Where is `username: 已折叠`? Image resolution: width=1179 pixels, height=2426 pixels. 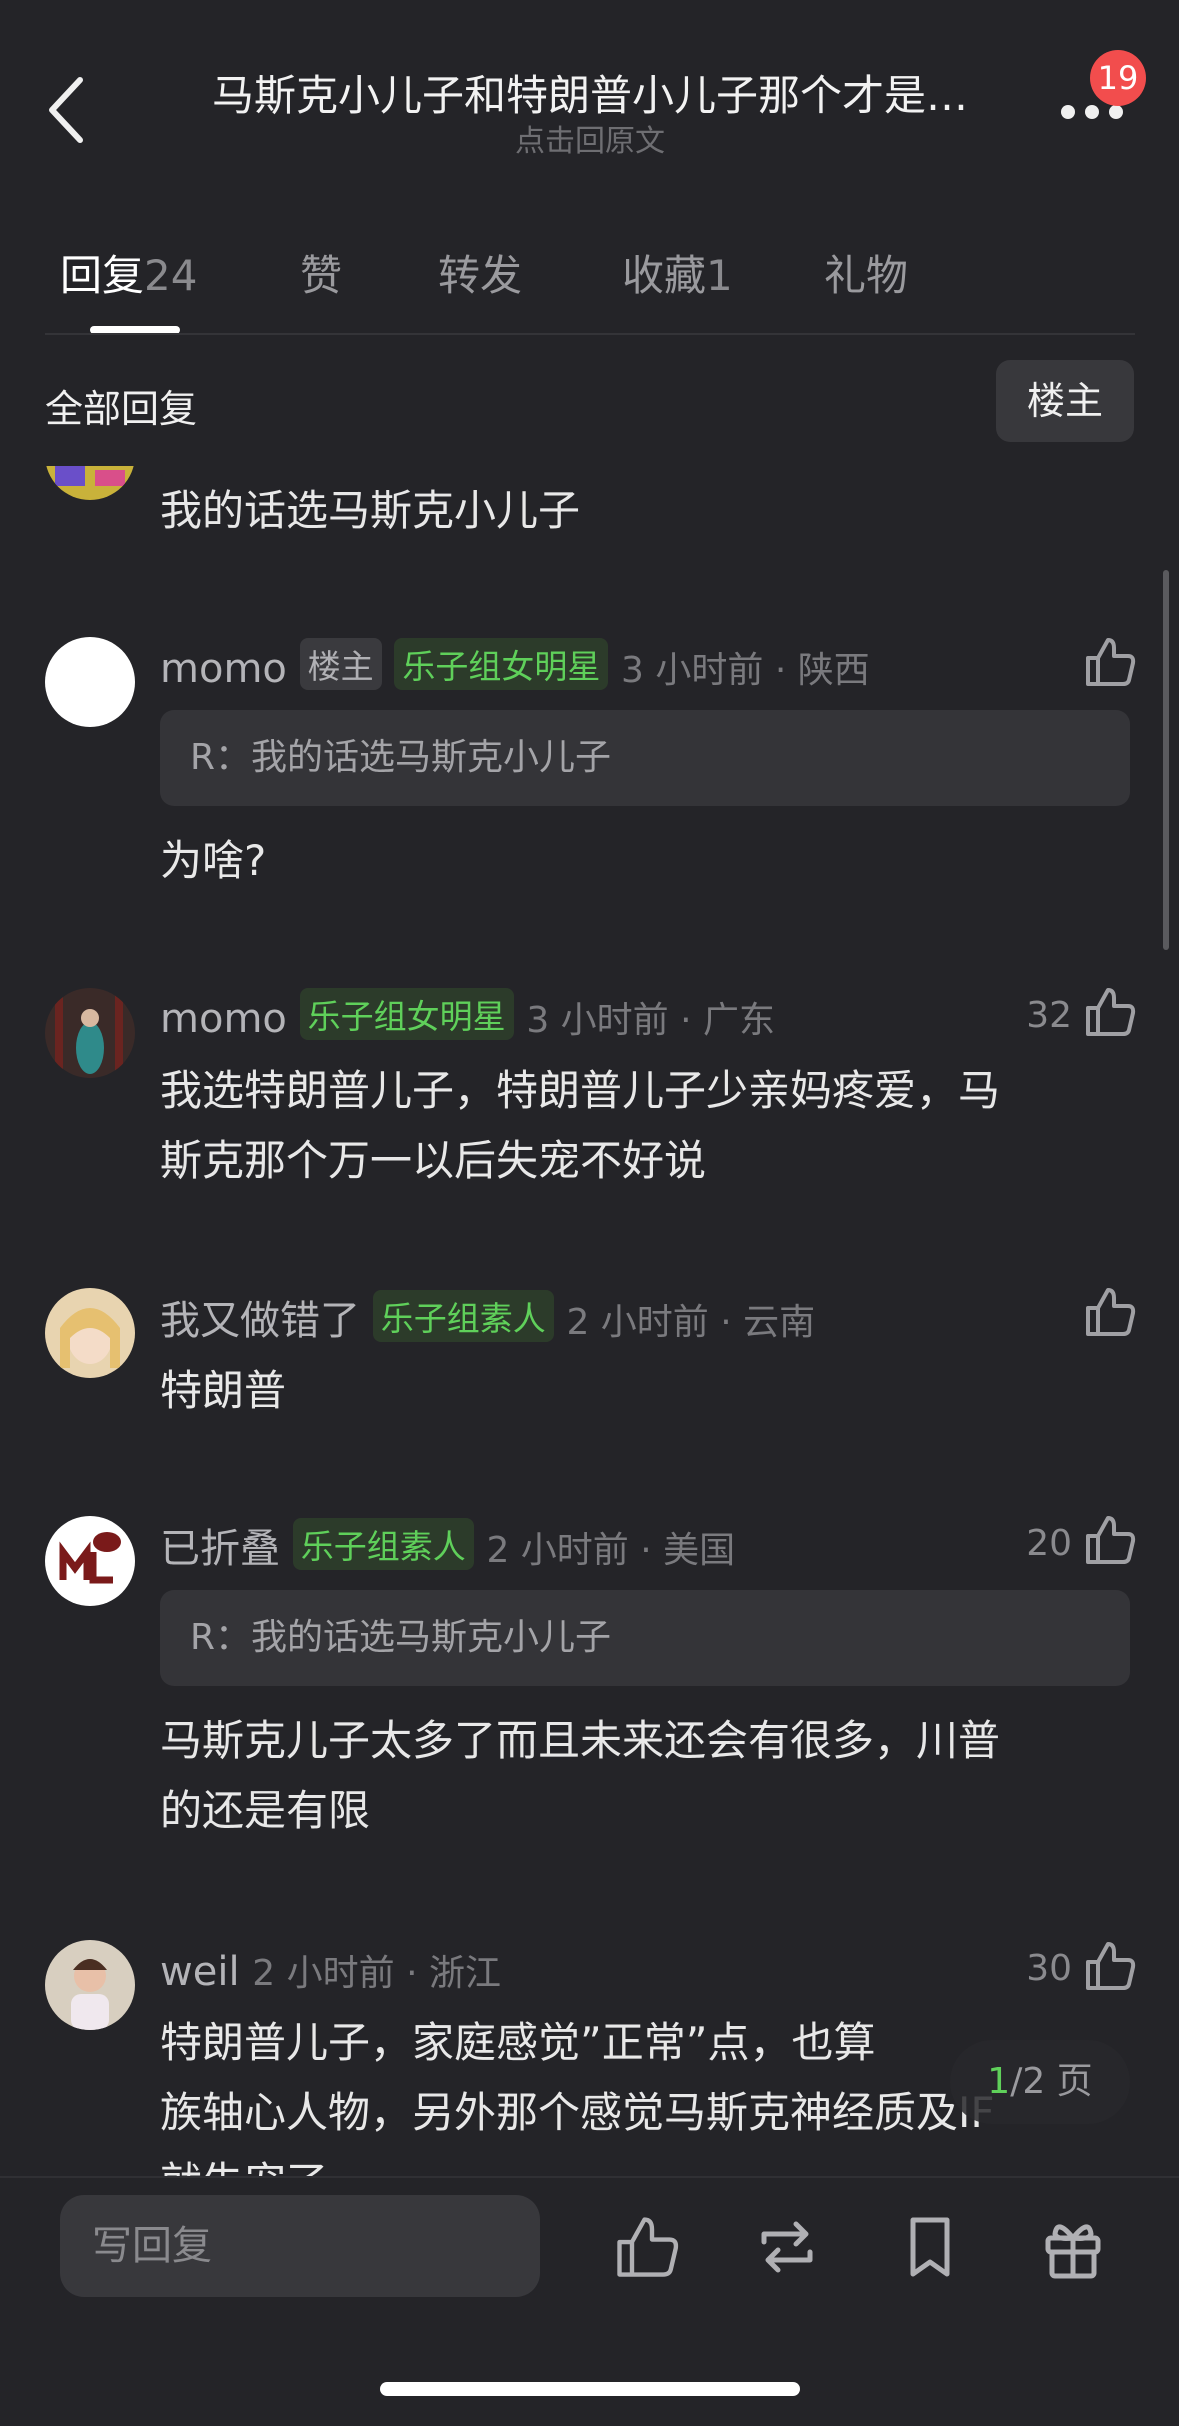
username: 已折叠 is located at coordinates (220, 1549).